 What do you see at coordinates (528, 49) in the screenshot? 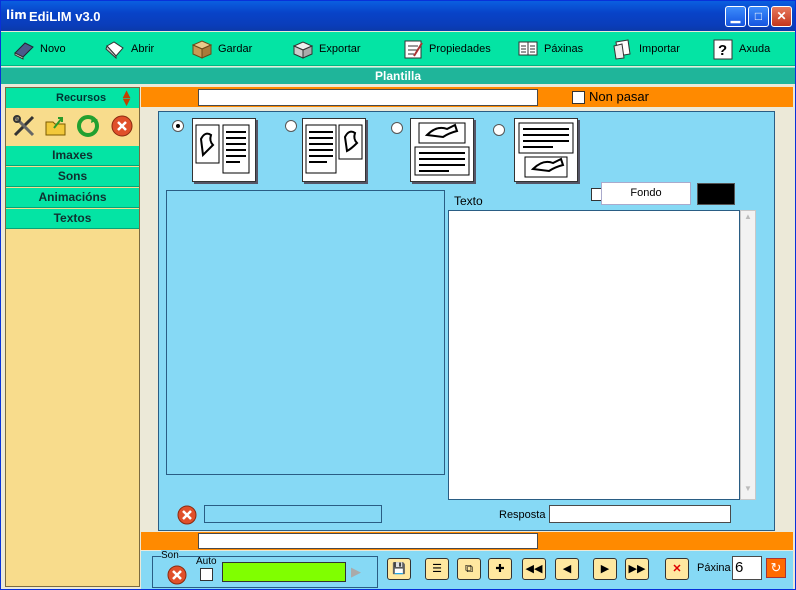
I see `pages-icon` at bounding box center [528, 49].